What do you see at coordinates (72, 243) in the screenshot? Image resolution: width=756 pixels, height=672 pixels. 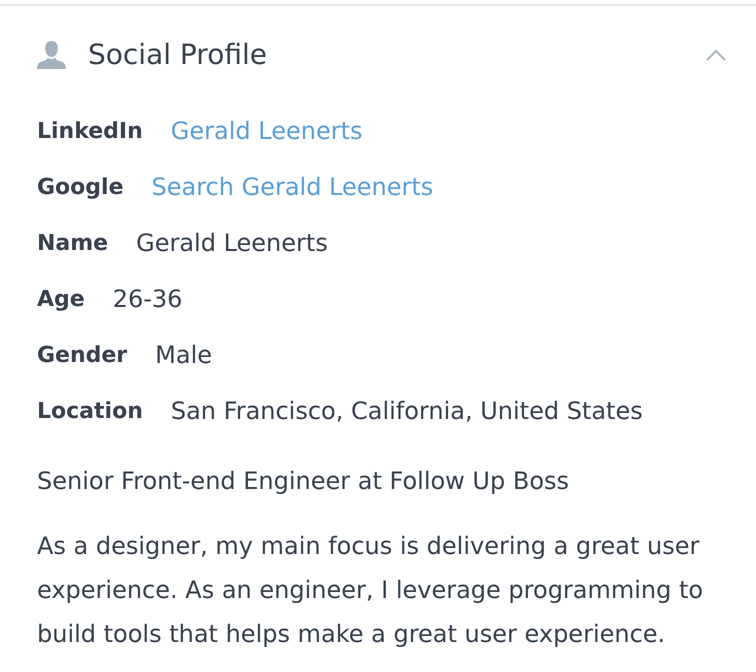 I see `field-label: Name` at bounding box center [72, 243].